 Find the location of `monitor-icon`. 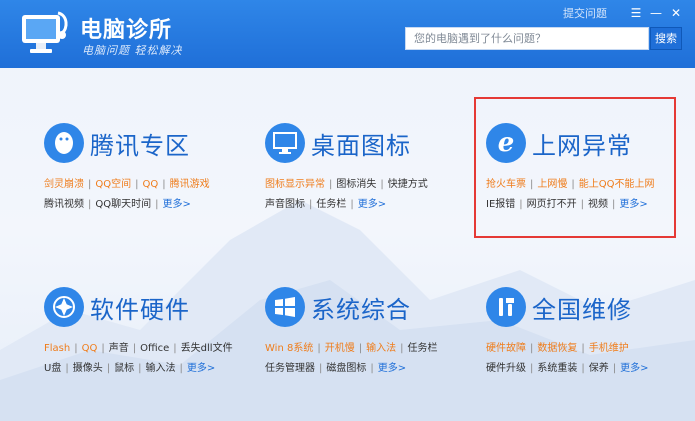

monitor-icon is located at coordinates (285, 143).